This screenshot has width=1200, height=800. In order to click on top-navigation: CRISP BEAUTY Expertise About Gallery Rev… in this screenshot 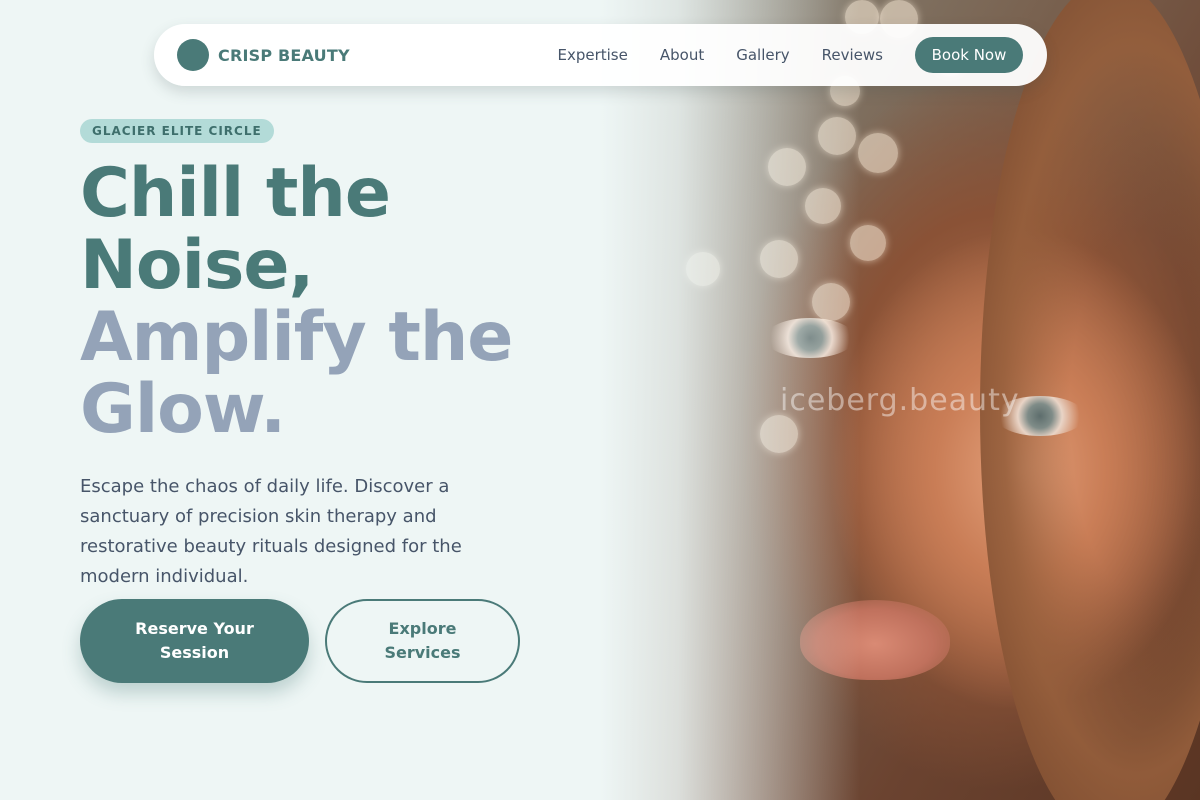, I will do `click(600, 55)`.